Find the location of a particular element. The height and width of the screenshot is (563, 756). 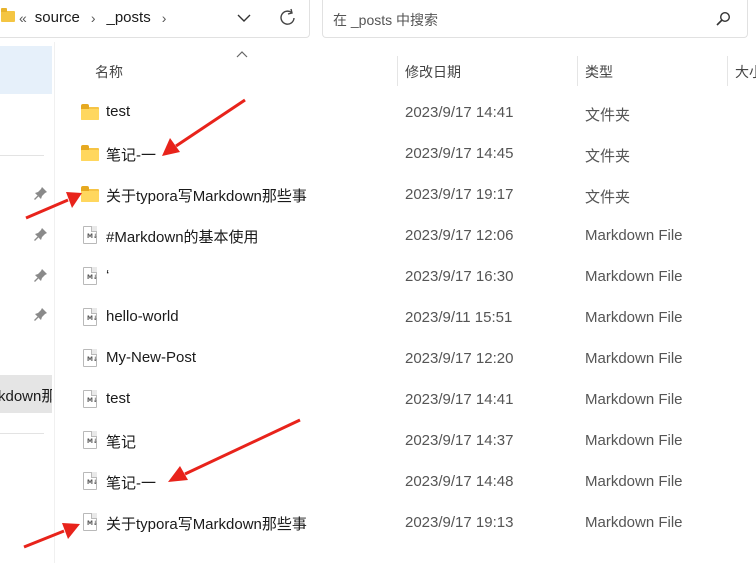

refresh-icon is located at coordinates (288, 18).